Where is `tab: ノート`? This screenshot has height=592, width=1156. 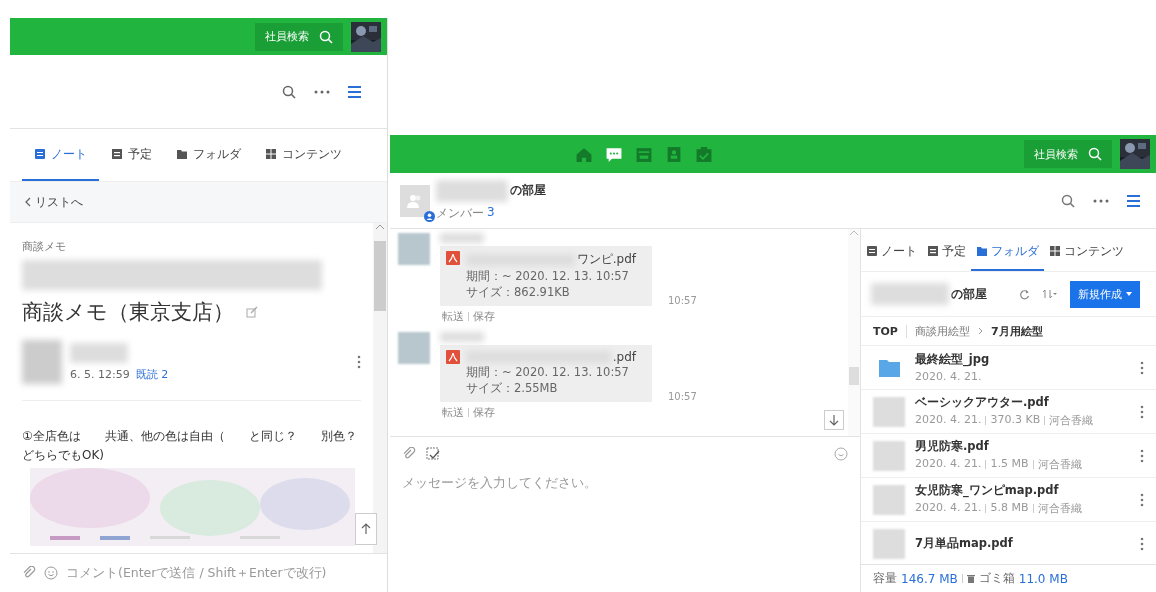 tab: ノート is located at coordinates (891, 252).